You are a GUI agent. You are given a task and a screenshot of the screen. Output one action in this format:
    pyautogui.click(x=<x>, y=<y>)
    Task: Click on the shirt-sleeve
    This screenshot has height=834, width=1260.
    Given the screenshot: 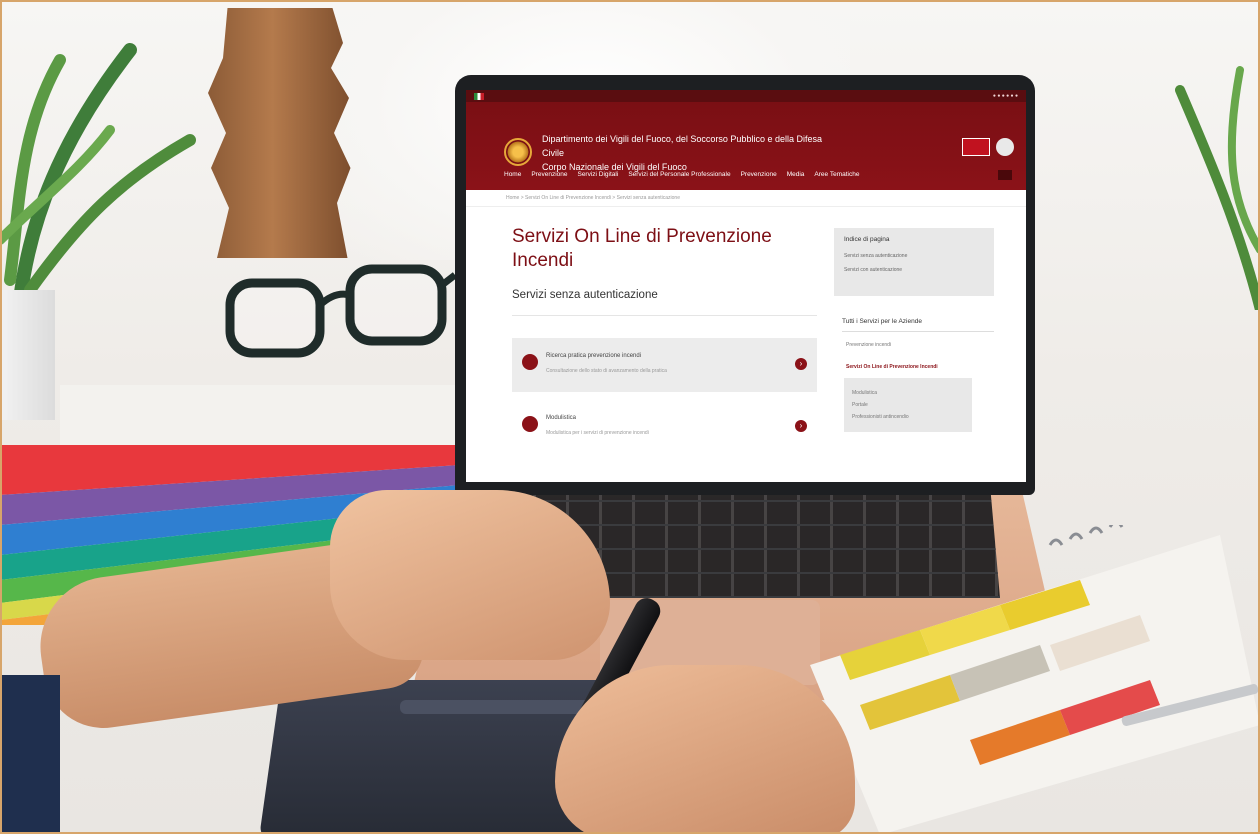 What is the action you would take?
    pyautogui.click(x=30, y=754)
    